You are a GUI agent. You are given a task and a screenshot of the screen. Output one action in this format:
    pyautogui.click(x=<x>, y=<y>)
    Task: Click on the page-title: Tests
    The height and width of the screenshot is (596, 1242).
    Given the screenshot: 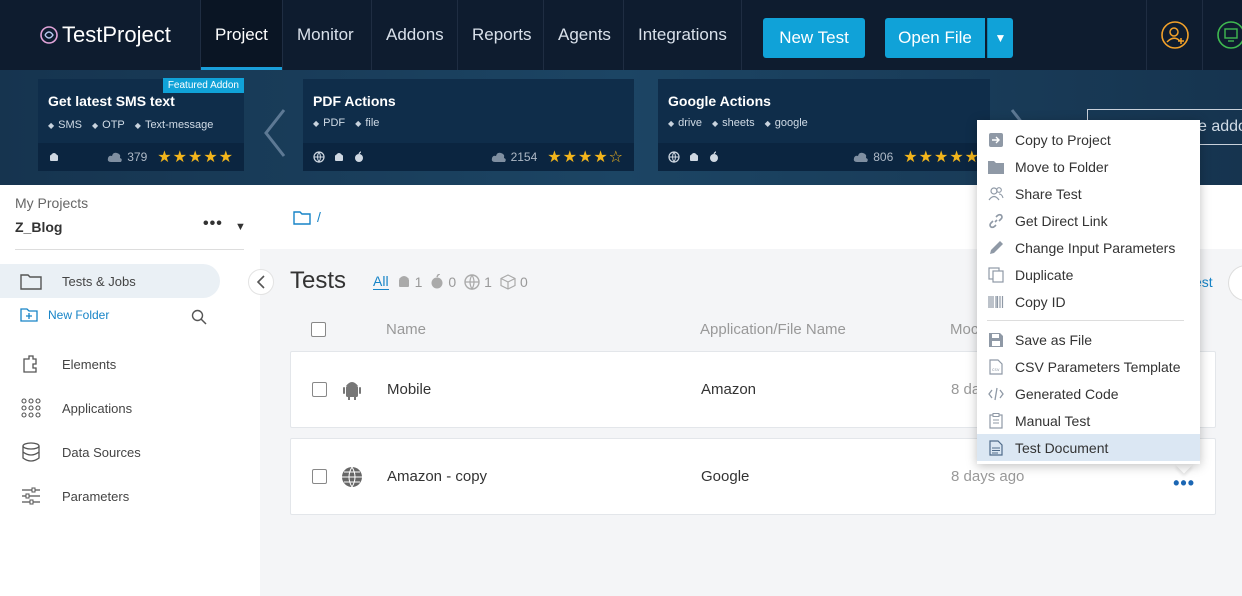 What is the action you would take?
    pyautogui.click(x=318, y=280)
    